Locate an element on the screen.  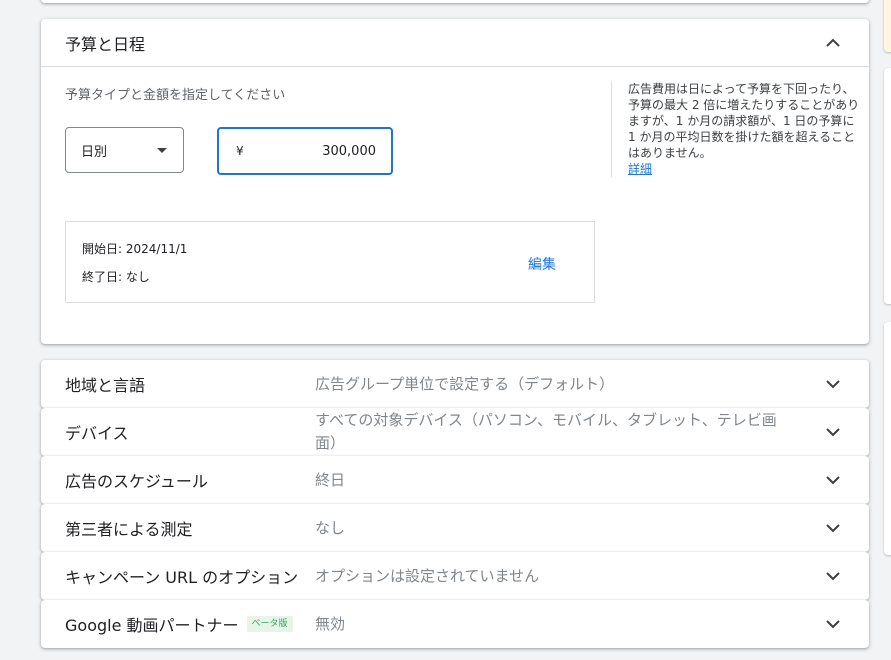
setting-value: 広告グループ単位で設定する（デフォルト） is located at coordinates (465, 383).